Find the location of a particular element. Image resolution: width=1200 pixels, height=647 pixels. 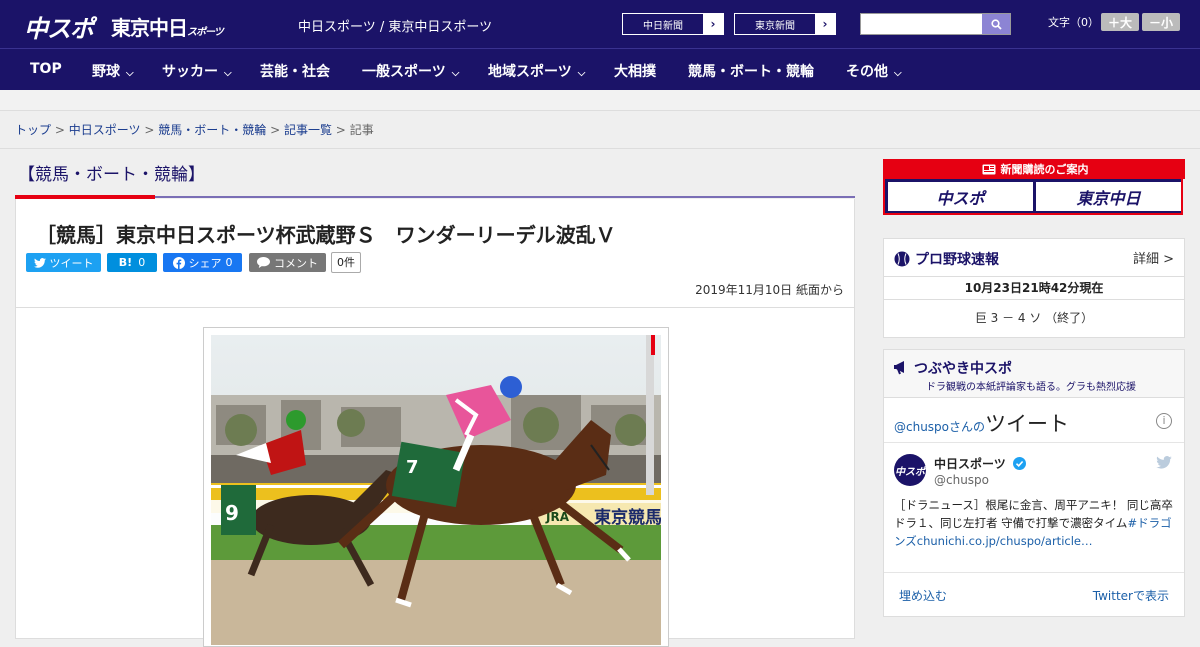

nav-item-top: TOP is located at coordinates (46, 69).